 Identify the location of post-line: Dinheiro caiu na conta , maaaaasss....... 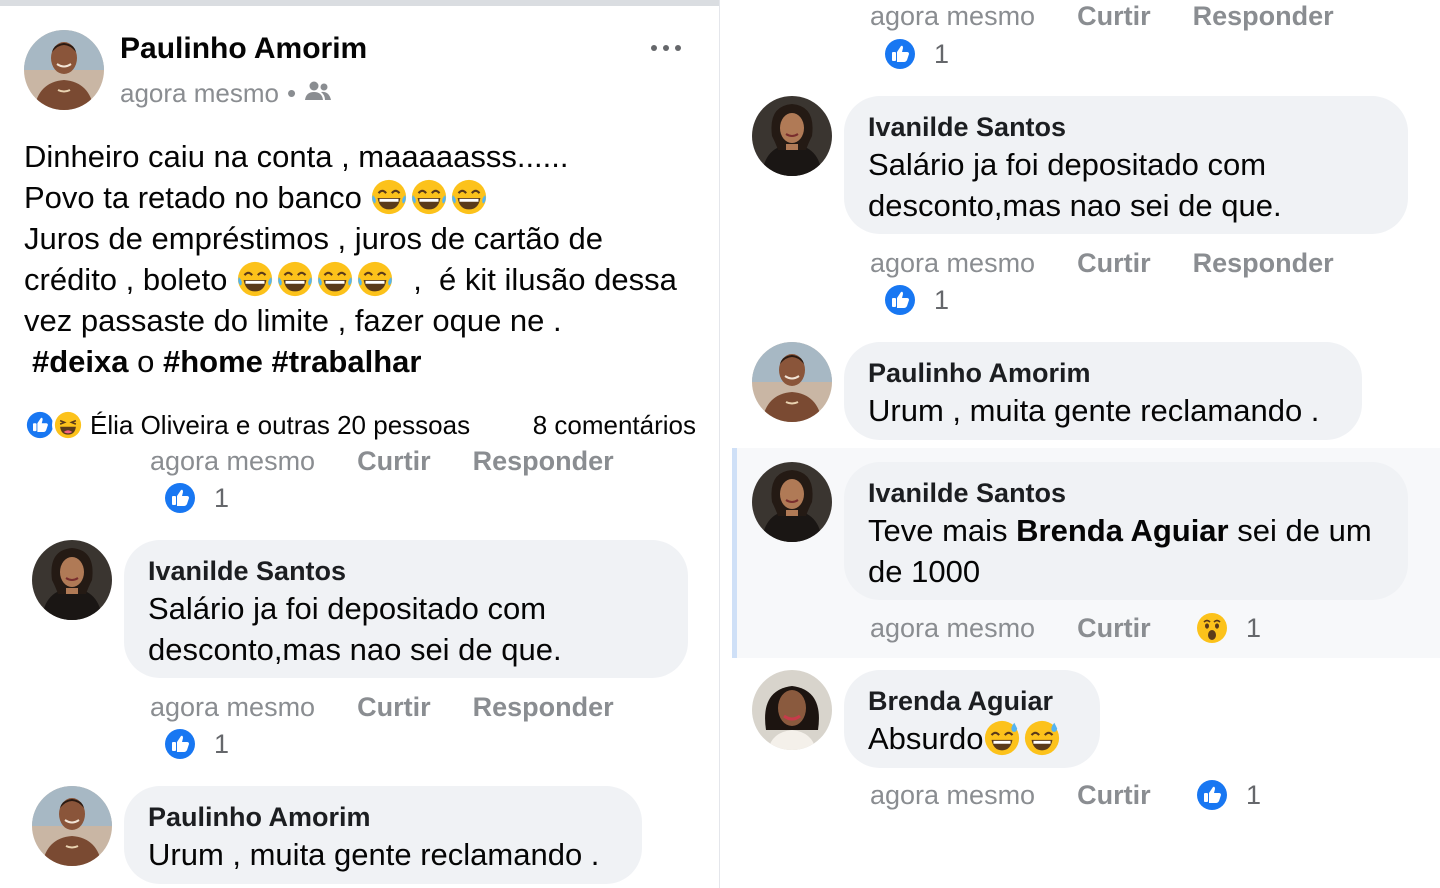
(296, 156).